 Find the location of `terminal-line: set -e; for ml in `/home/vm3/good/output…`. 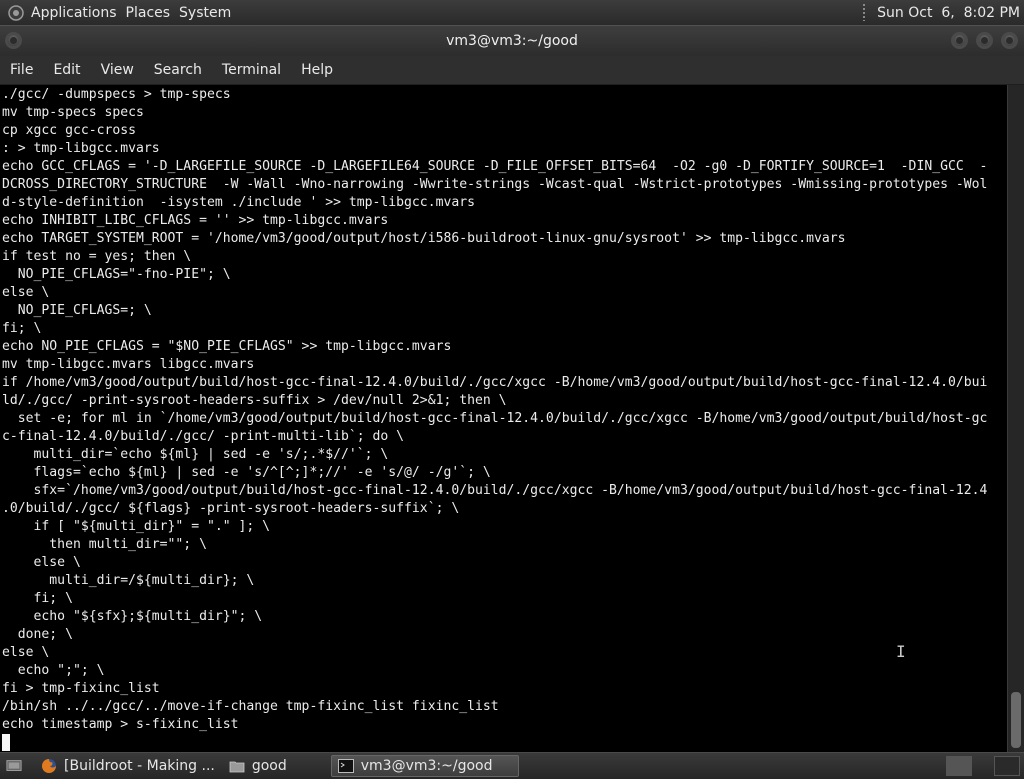

terminal-line: set -e; for ml in `/home/vm3/good/output… is located at coordinates (495, 418).